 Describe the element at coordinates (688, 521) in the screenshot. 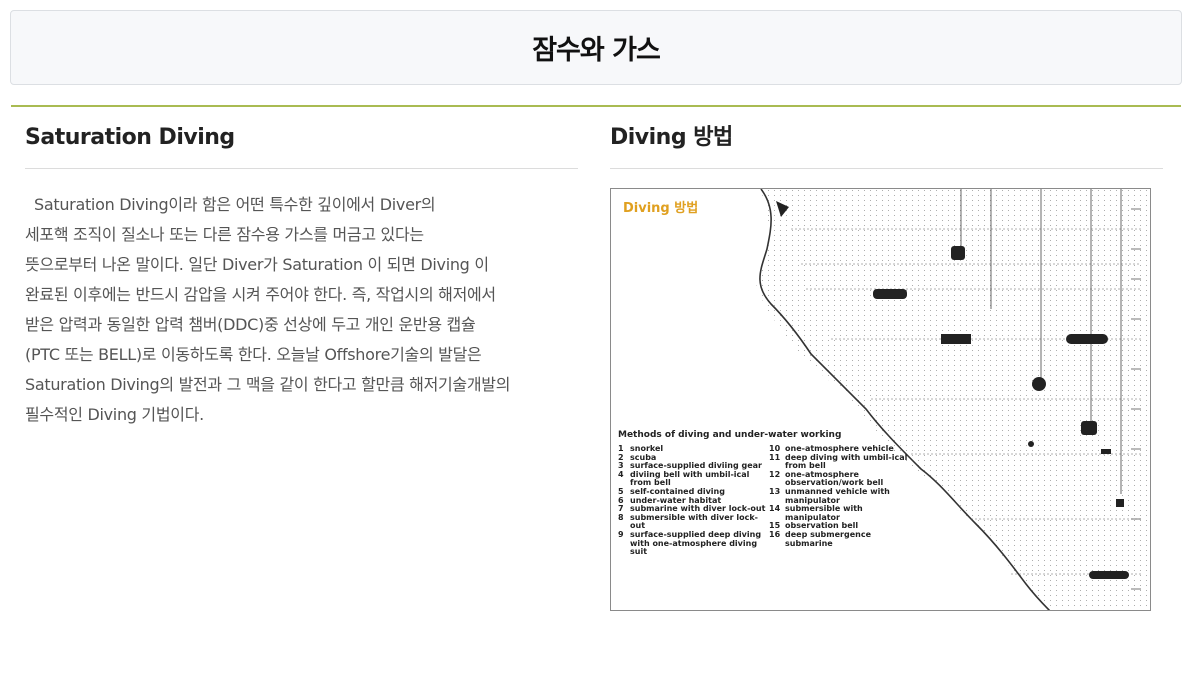

I see `legend-item: 8 submersible with diver lock-out` at that location.